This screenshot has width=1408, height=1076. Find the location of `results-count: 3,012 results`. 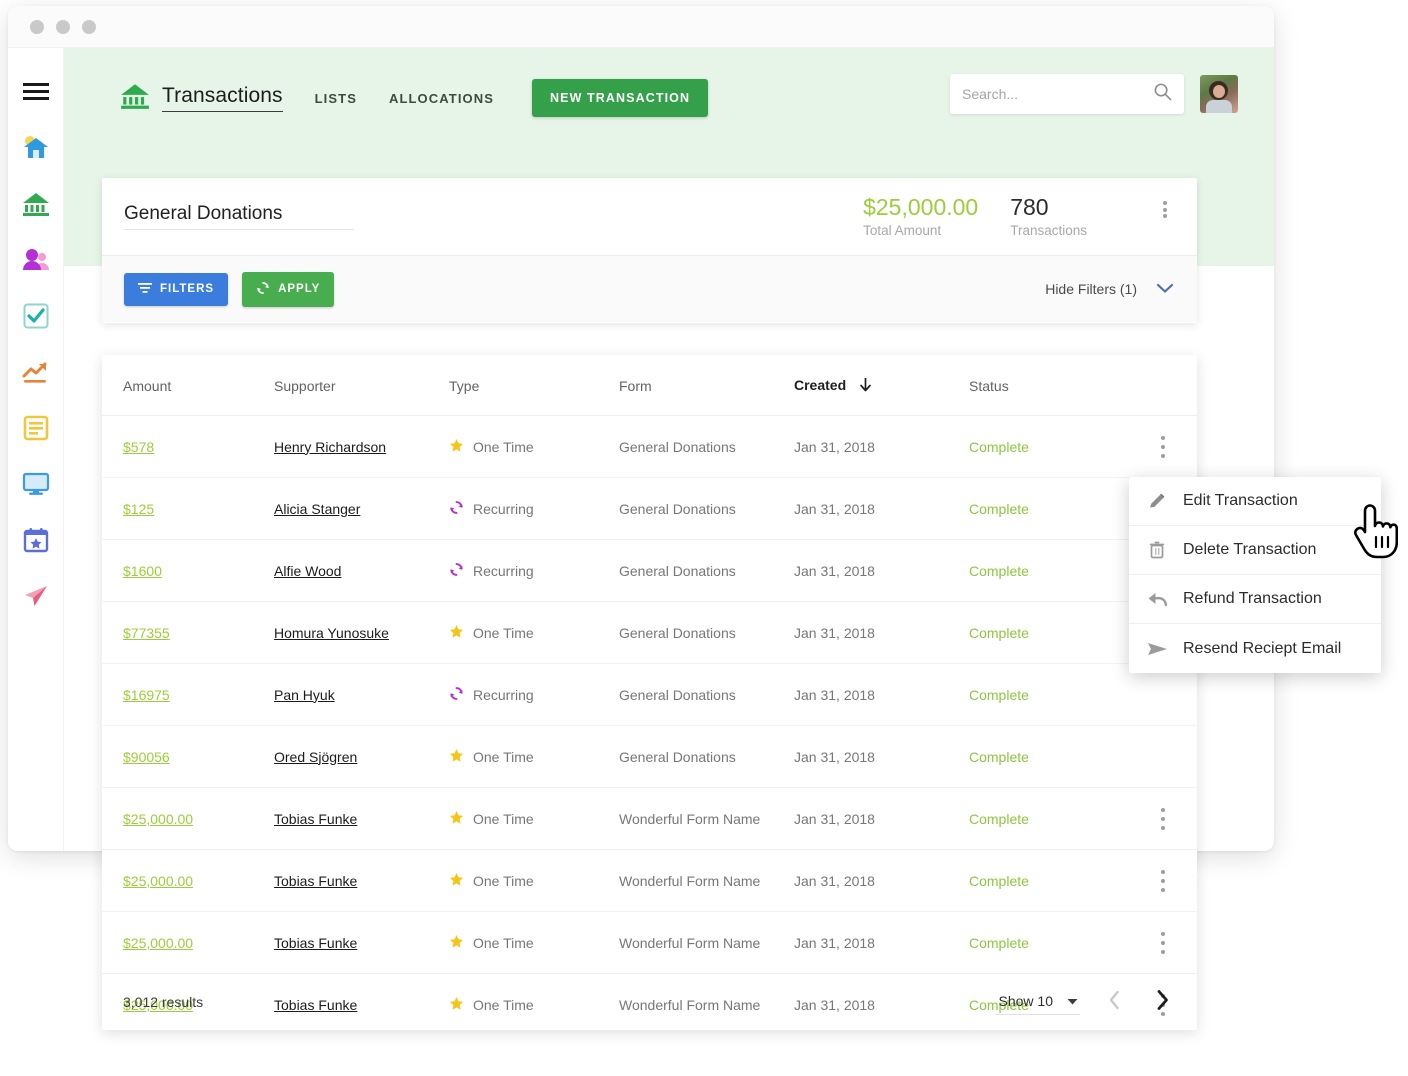

results-count: 3,012 results is located at coordinates (163, 1002).